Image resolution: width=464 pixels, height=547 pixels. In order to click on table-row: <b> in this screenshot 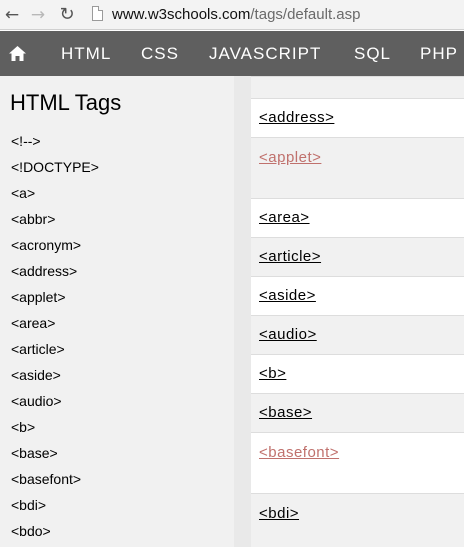, I will do `click(357, 373)`.